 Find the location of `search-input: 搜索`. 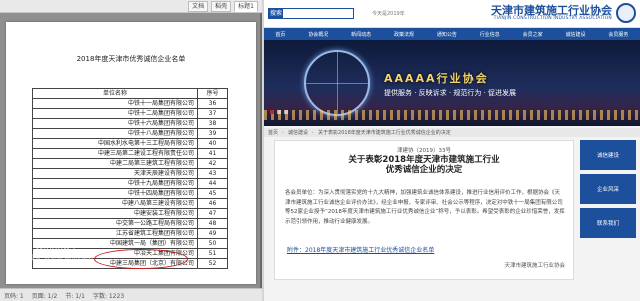

search-input: 搜索 is located at coordinates (311, 13).